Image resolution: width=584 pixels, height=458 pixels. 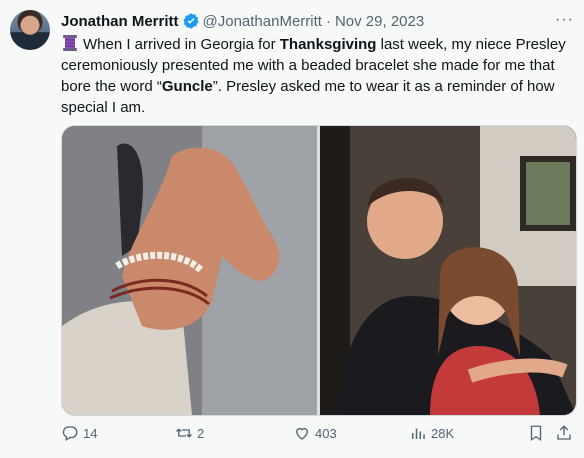 I want to click on reply-icon, so click(x=70, y=433).